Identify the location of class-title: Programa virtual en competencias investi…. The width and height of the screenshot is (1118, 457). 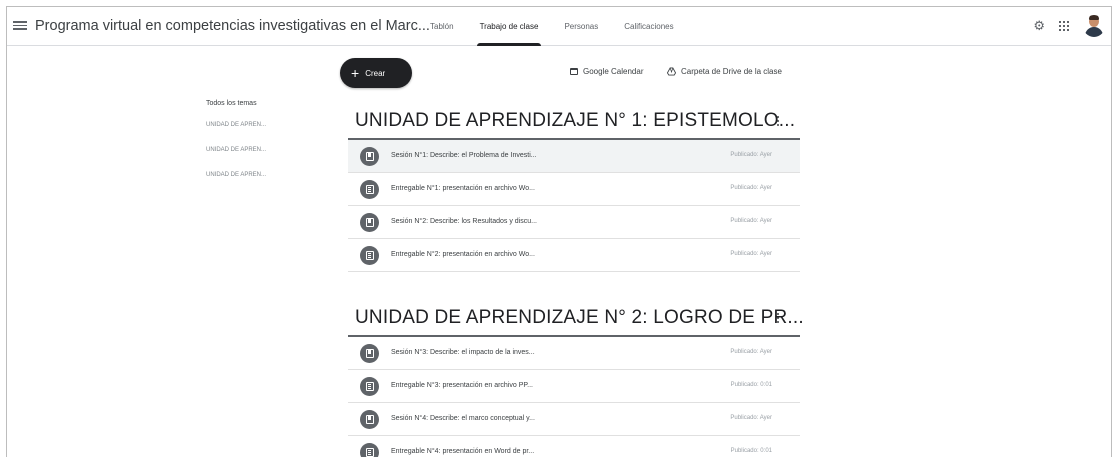
(232, 26).